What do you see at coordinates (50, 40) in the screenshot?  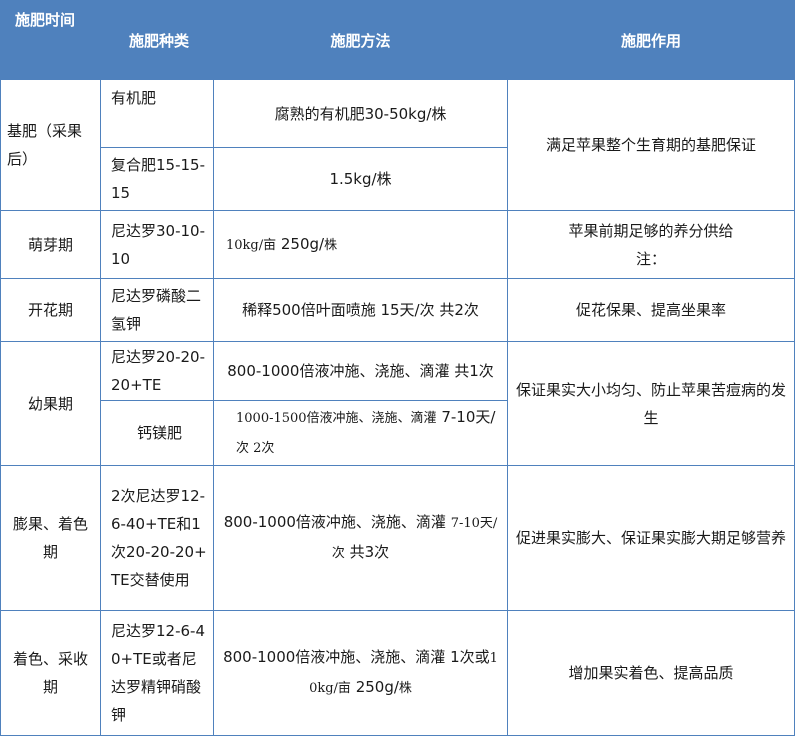 I see `header-time: 施肥时间` at bounding box center [50, 40].